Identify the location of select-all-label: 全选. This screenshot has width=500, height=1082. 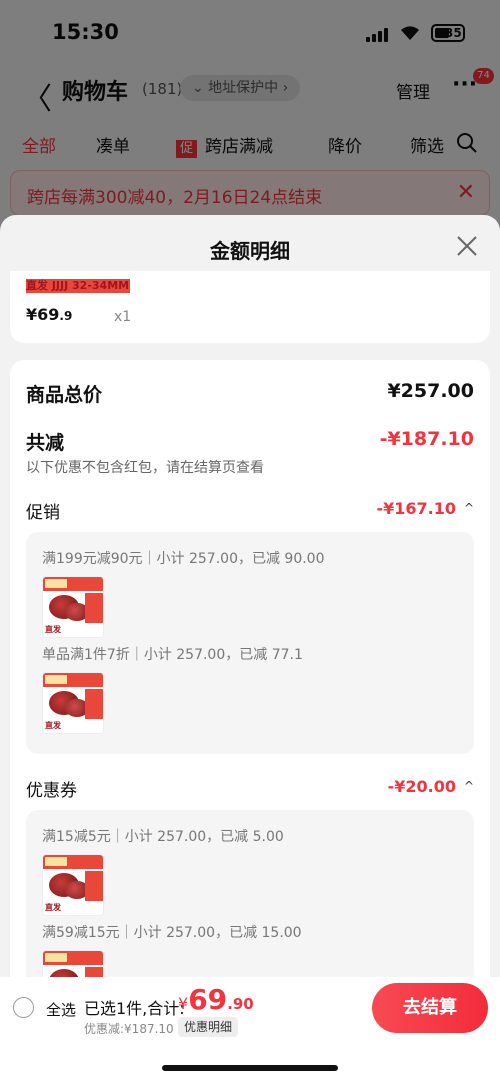
(61, 1009).